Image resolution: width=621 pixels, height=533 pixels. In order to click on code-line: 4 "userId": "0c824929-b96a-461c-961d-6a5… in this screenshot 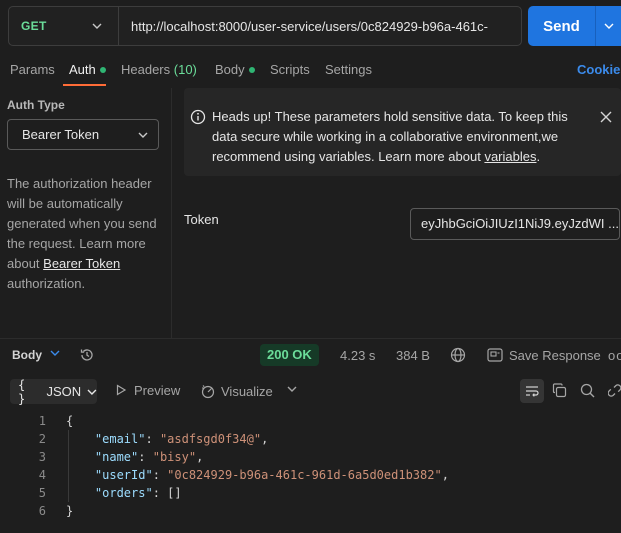, I will do `click(310, 475)`.